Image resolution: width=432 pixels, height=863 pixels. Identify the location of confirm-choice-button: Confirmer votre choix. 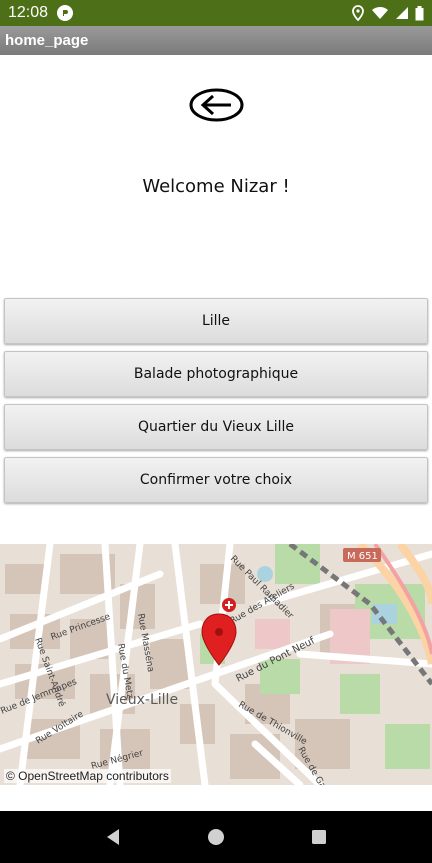
(216, 480).